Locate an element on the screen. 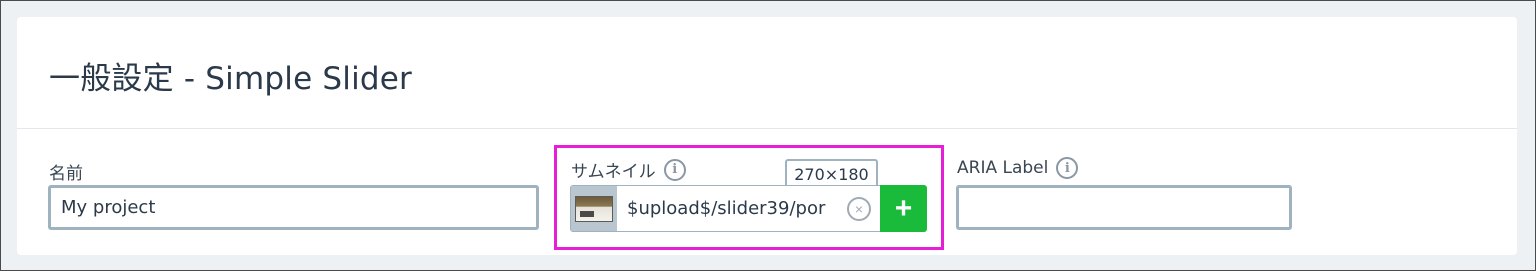 The width and height of the screenshot is (1536, 271). close-circle-icon: × is located at coordinates (859, 209).